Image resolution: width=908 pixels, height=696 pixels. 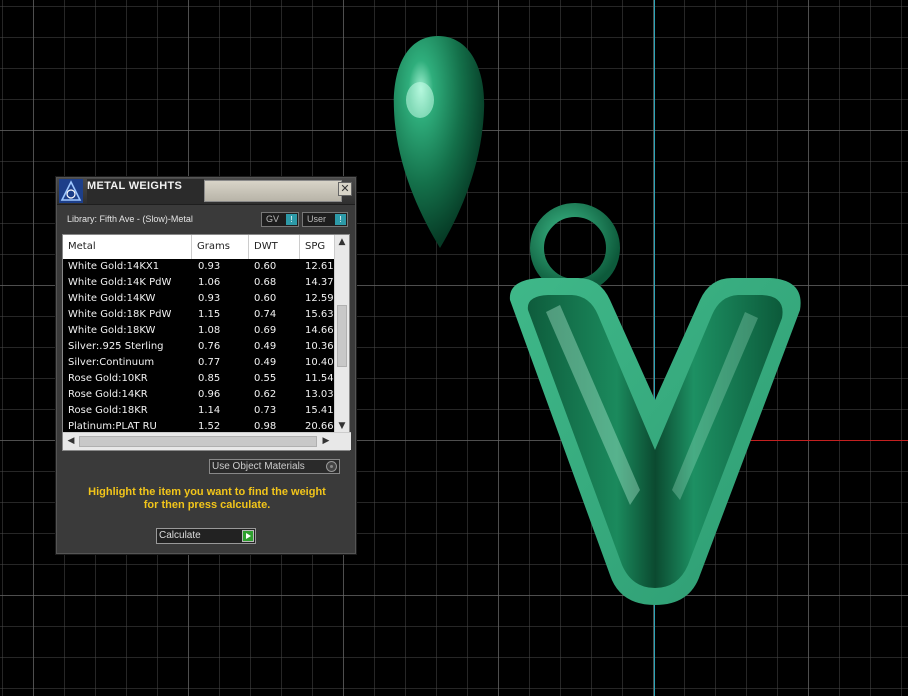 I want to click on table-row: Rose Gold:14KR 0.96 0.62 13.03, so click(x=199, y=395).